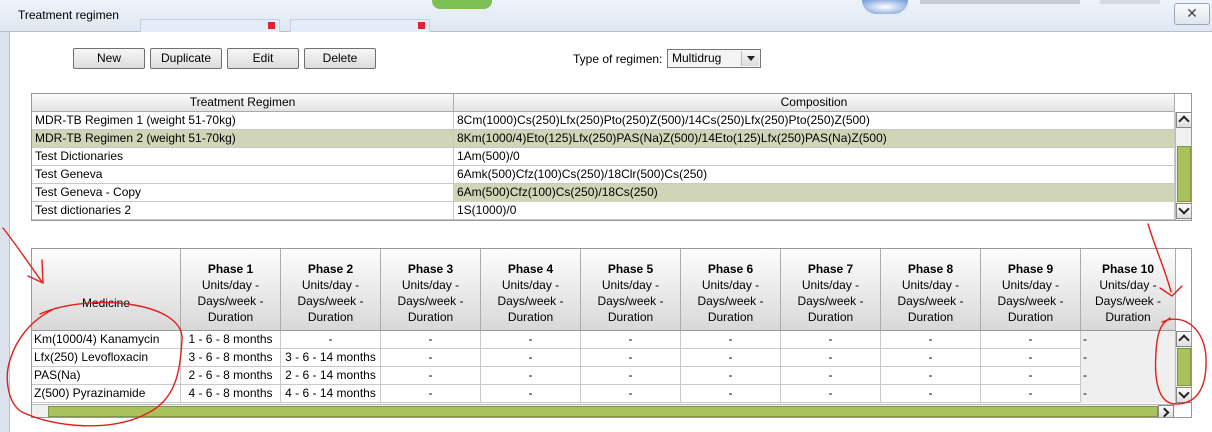 The image size is (1212, 432). What do you see at coordinates (243, 103) in the screenshot?
I see `column-header-treatment-regimen: Treatment Regimen` at bounding box center [243, 103].